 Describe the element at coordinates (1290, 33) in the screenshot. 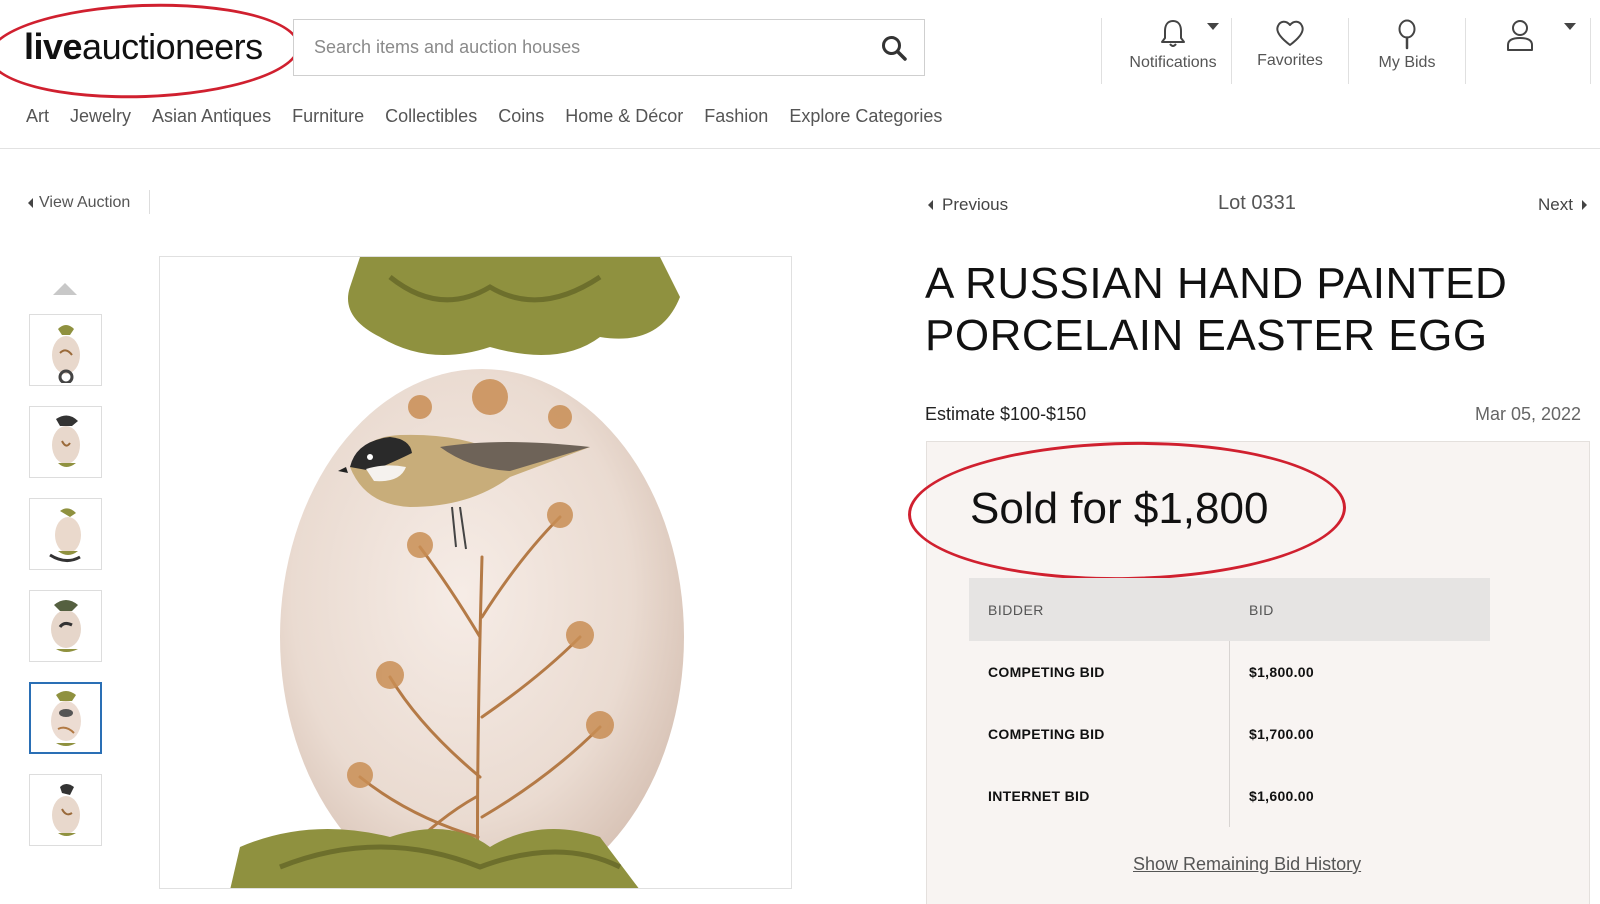

I see `heart-icon` at that location.